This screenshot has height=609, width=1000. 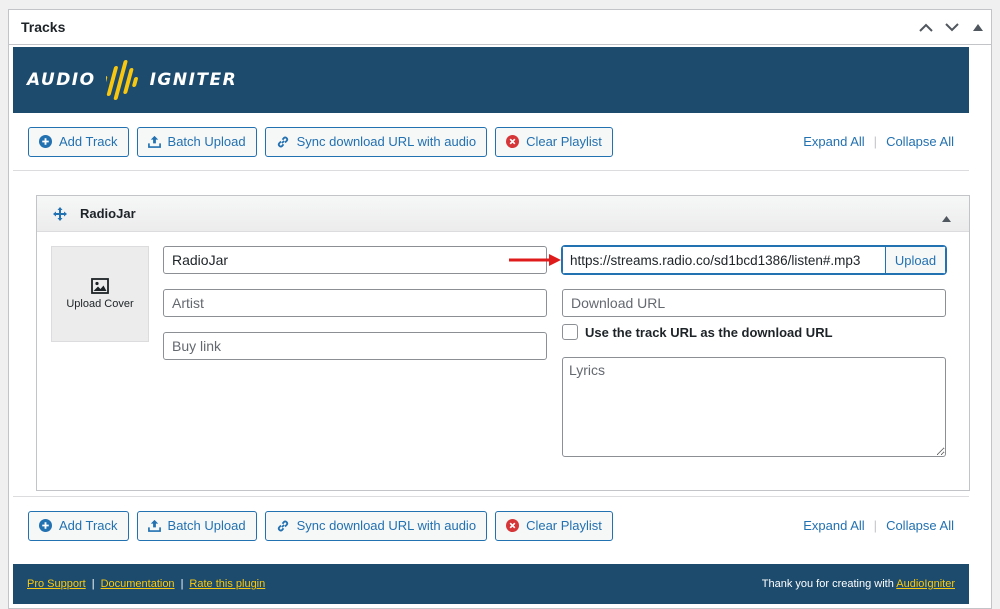 I want to click on track-collapse-triangle-icon, so click(x=946, y=217).